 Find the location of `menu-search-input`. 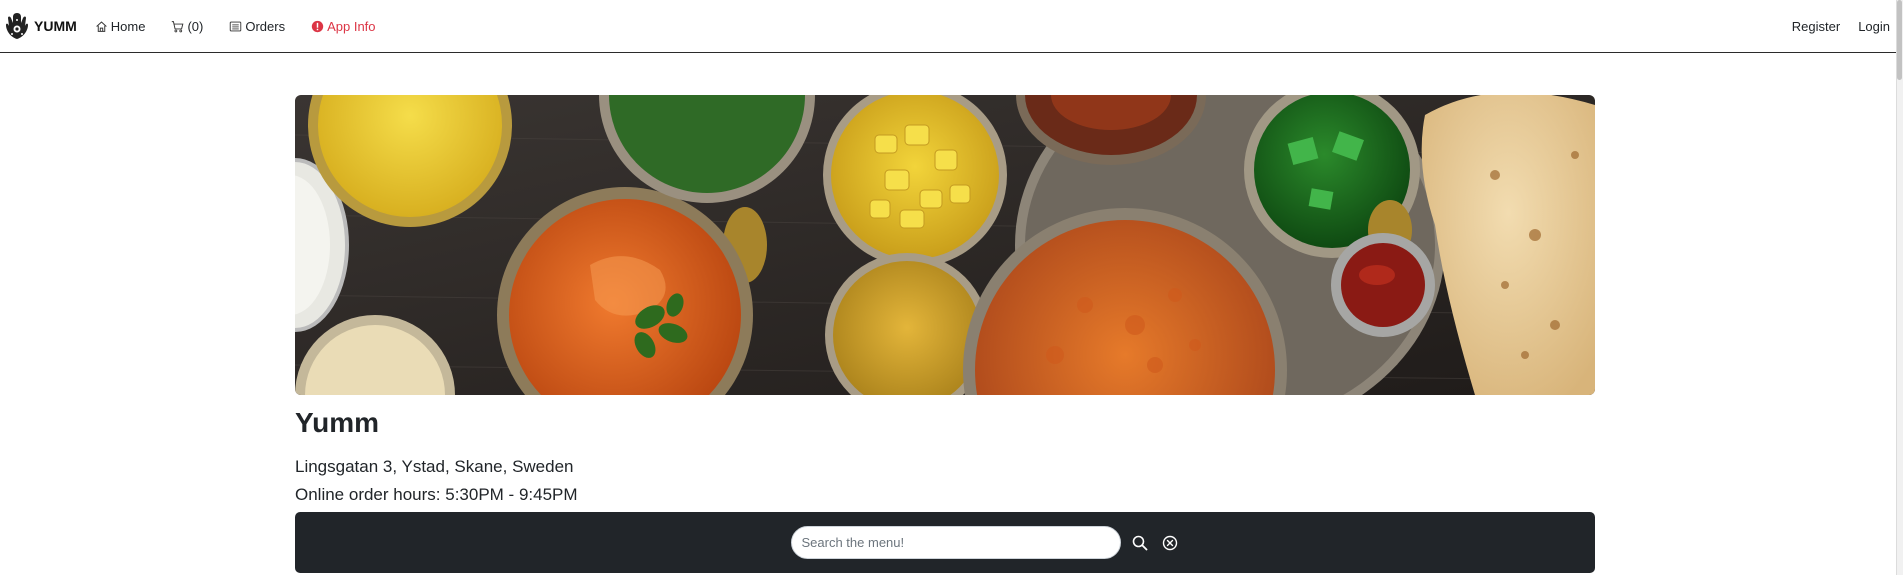

menu-search-input is located at coordinates (955, 542).